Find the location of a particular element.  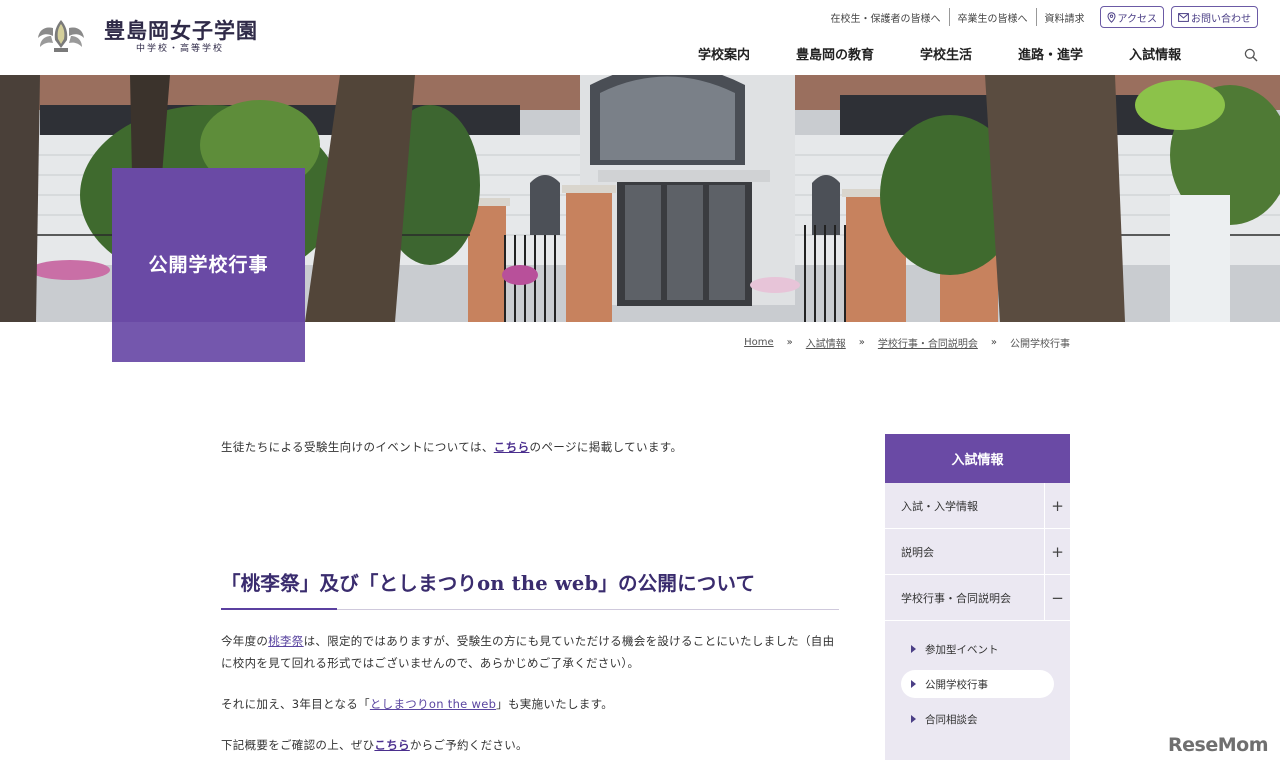

mail-icon is located at coordinates (1183, 17).